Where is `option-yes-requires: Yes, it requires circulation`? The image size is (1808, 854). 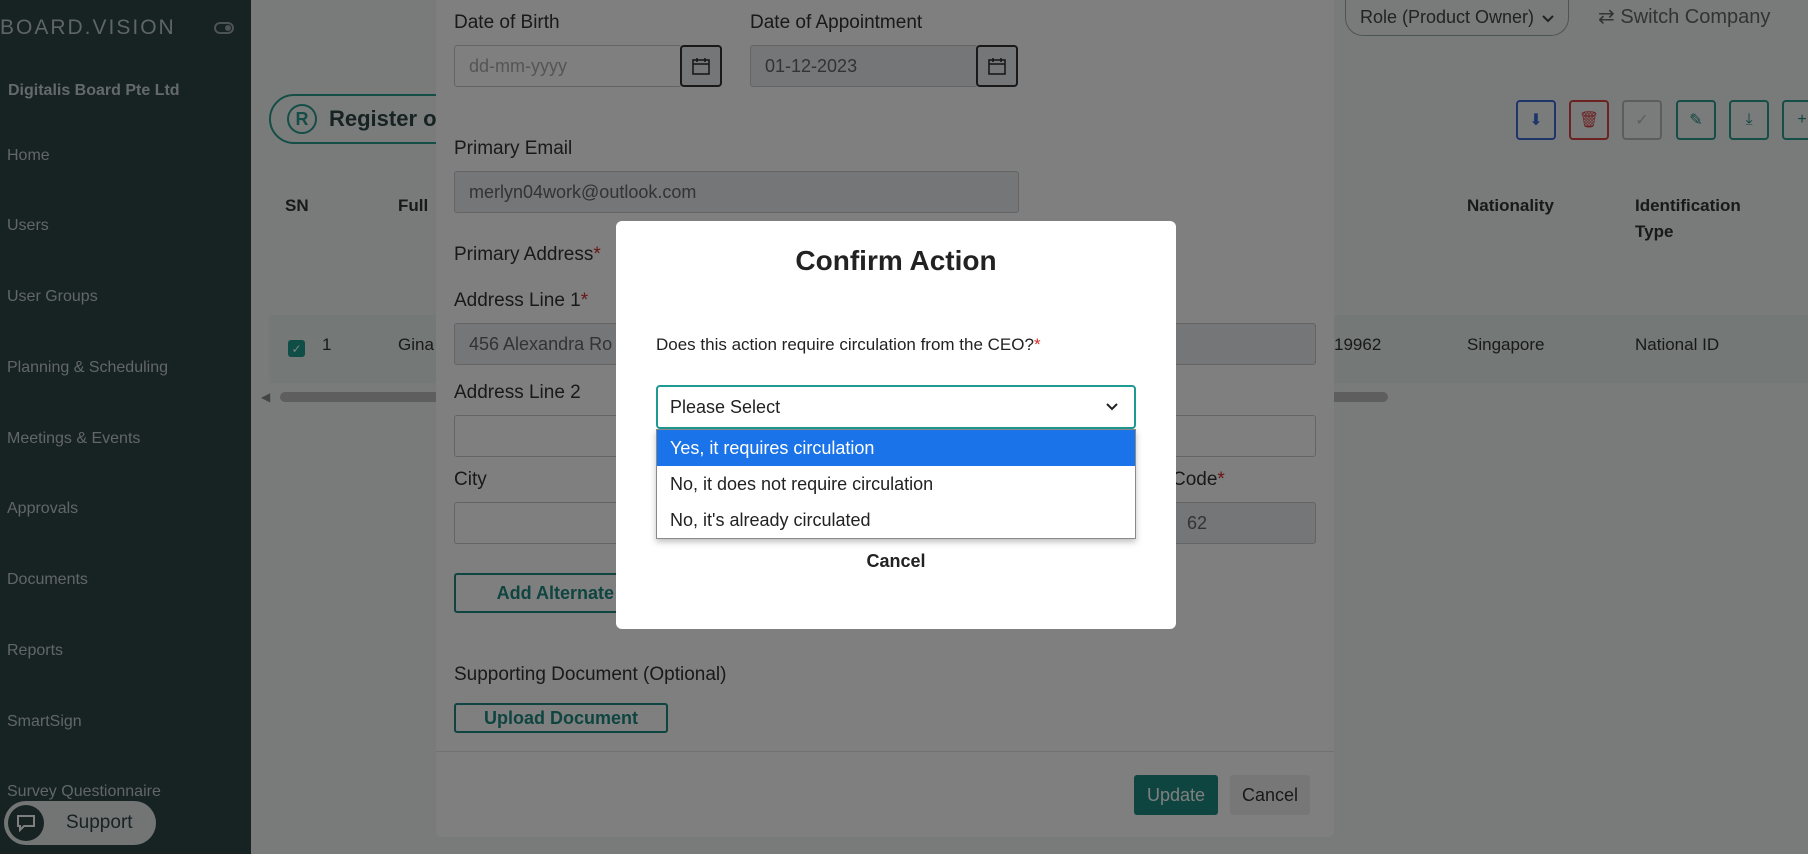 option-yes-requires: Yes, it requires circulation is located at coordinates (896, 448).